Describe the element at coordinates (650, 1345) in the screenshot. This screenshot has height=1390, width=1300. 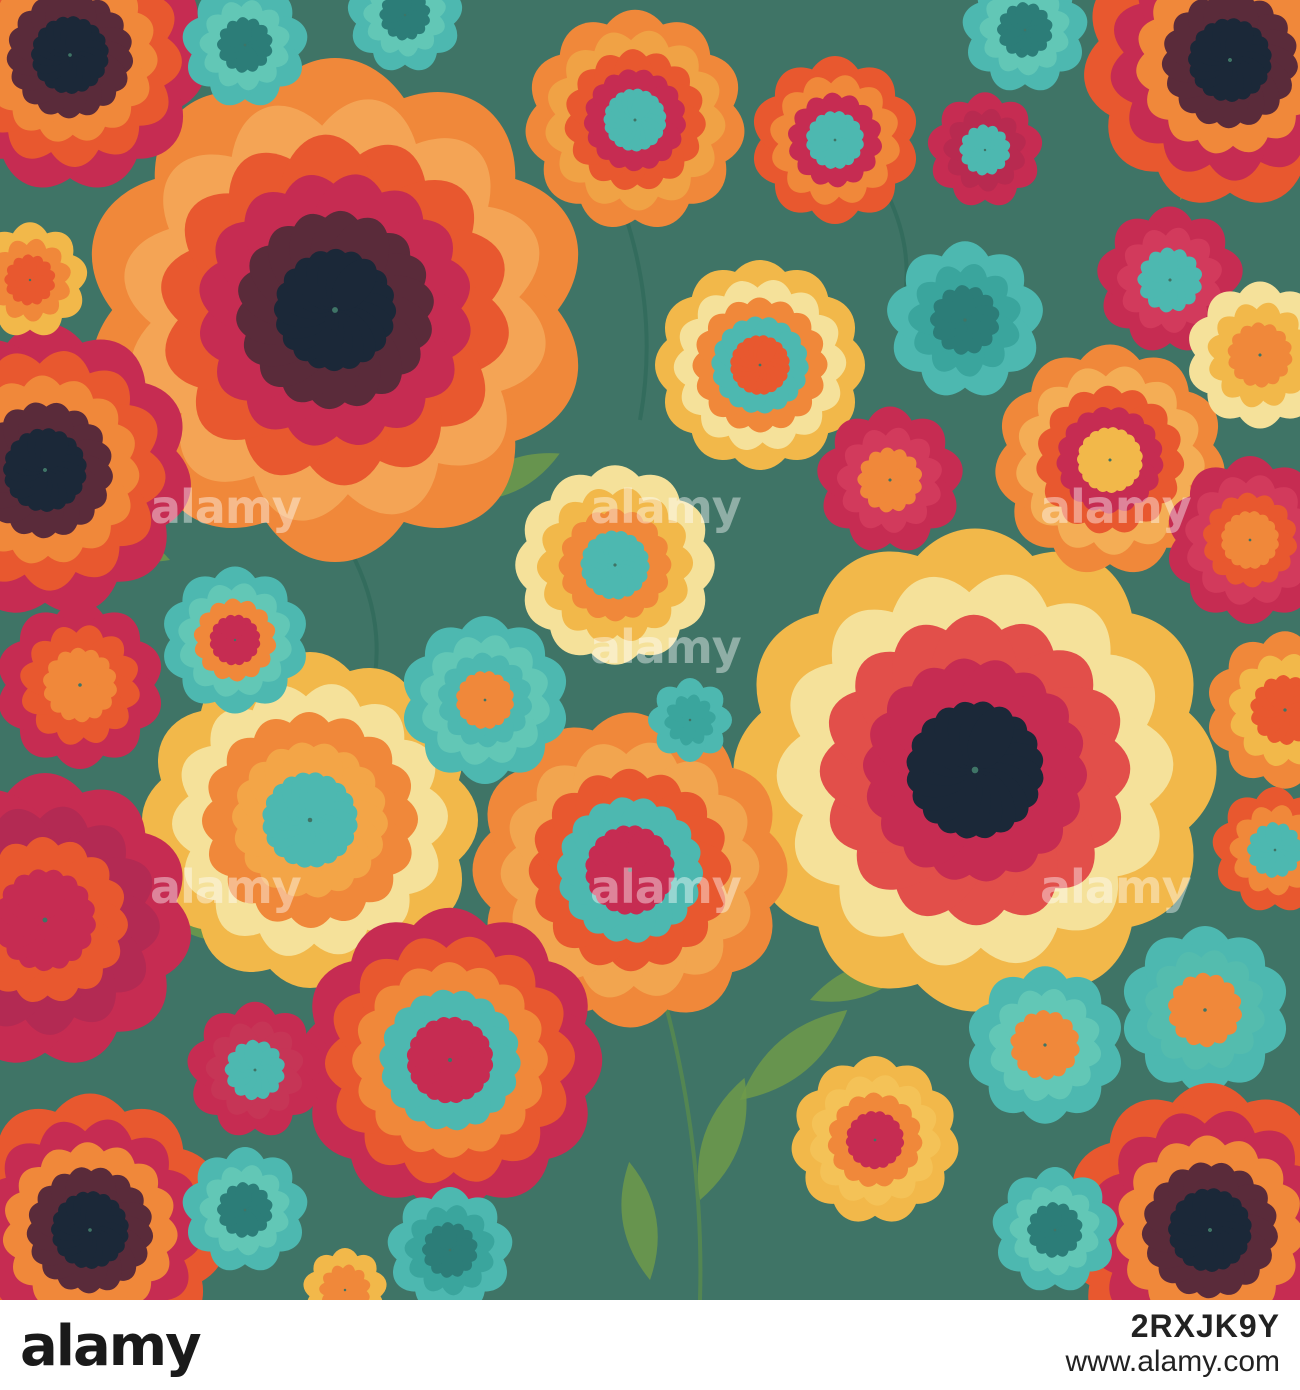
I see `stock-footer-bar: alamy 2RXJK9Y www.alamy.com` at that location.